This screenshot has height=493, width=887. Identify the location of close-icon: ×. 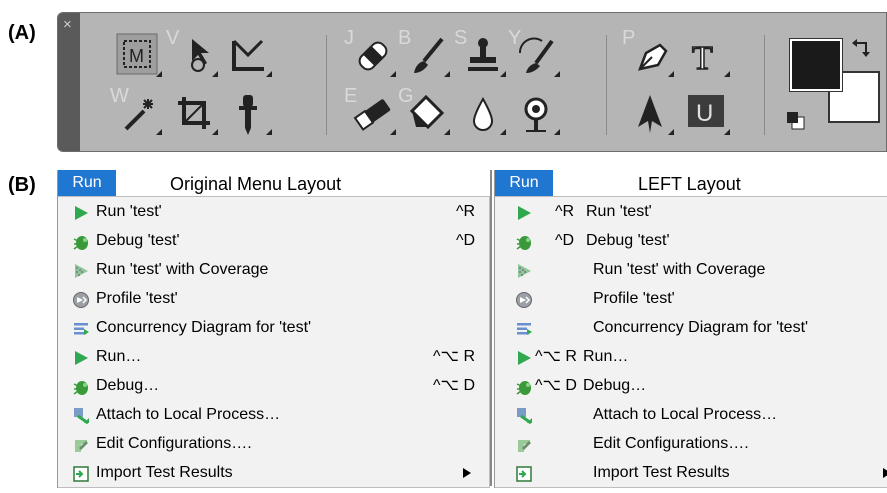
(67, 24).